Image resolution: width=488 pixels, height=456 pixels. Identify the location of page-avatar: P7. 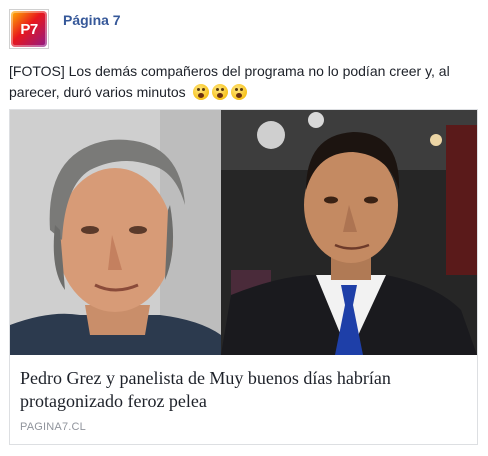
(29, 29).